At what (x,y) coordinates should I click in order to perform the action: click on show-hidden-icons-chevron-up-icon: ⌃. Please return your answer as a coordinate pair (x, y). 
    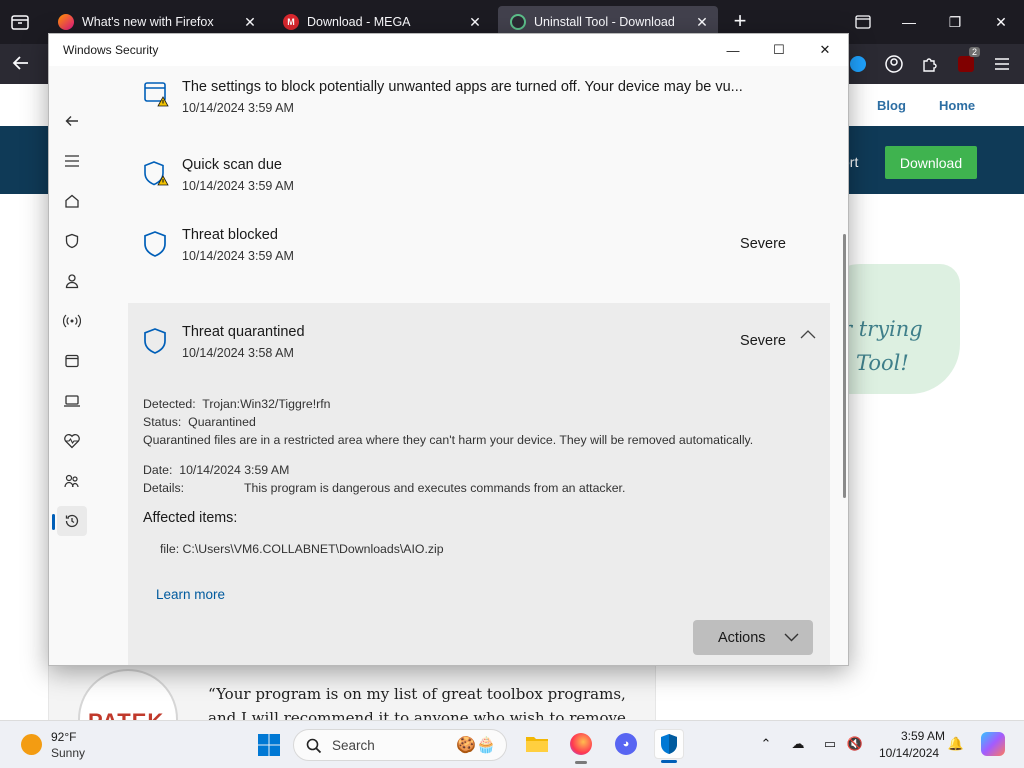
    Looking at the image, I should click on (766, 744).